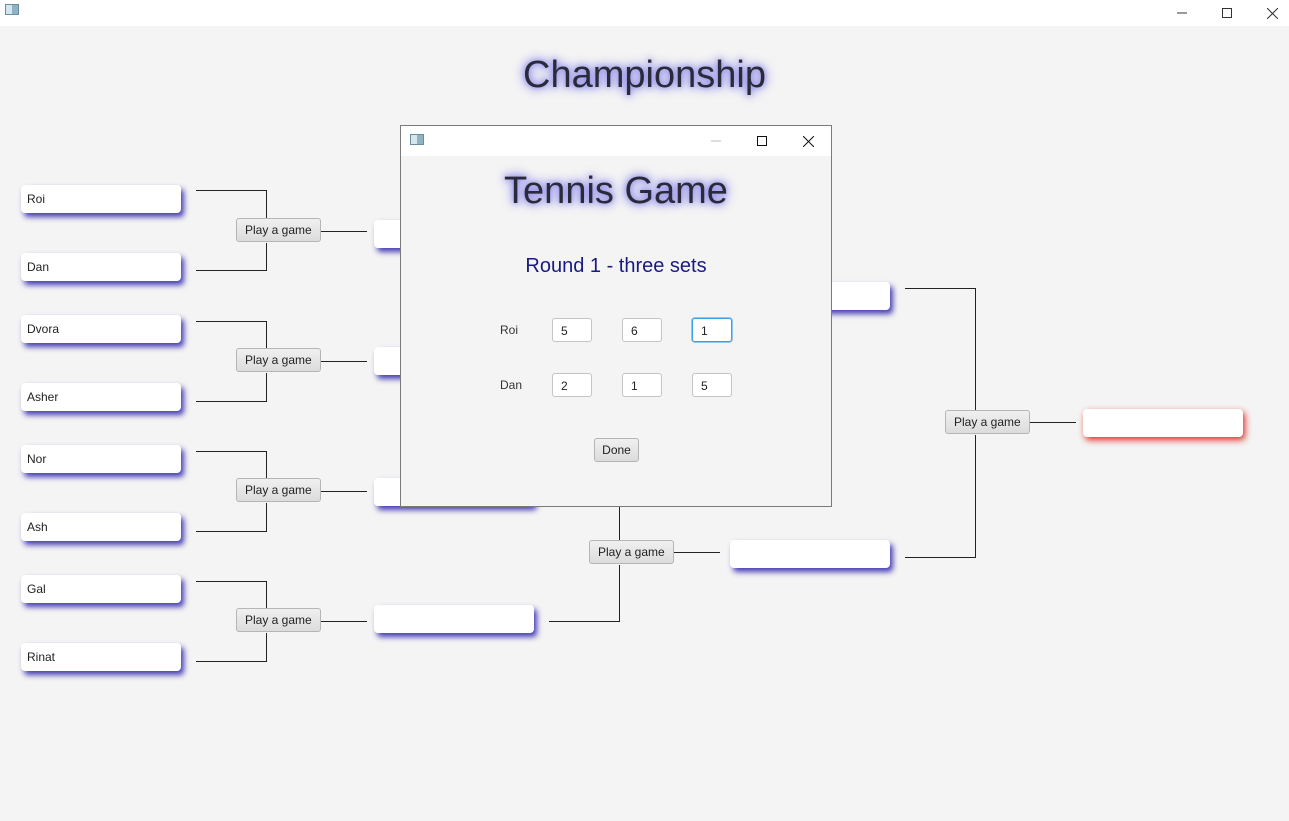  I want to click on dialog-minimize-button, so click(716, 141).